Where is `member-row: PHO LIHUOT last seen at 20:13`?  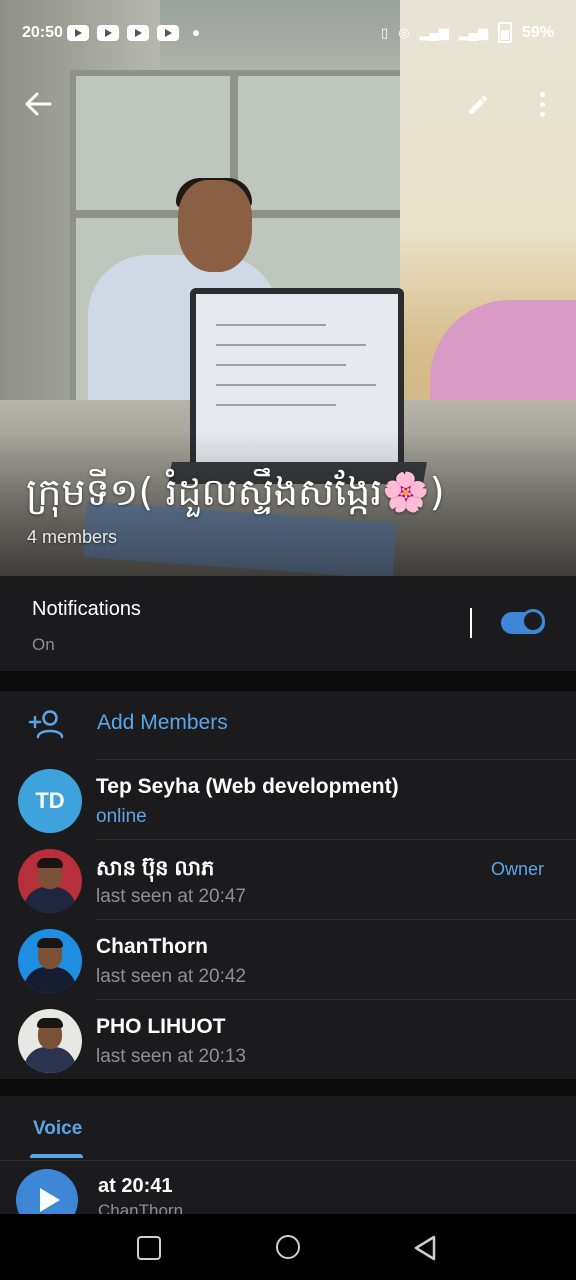 member-row: PHO LIHUOT last seen at 20:13 is located at coordinates (288, 1039).